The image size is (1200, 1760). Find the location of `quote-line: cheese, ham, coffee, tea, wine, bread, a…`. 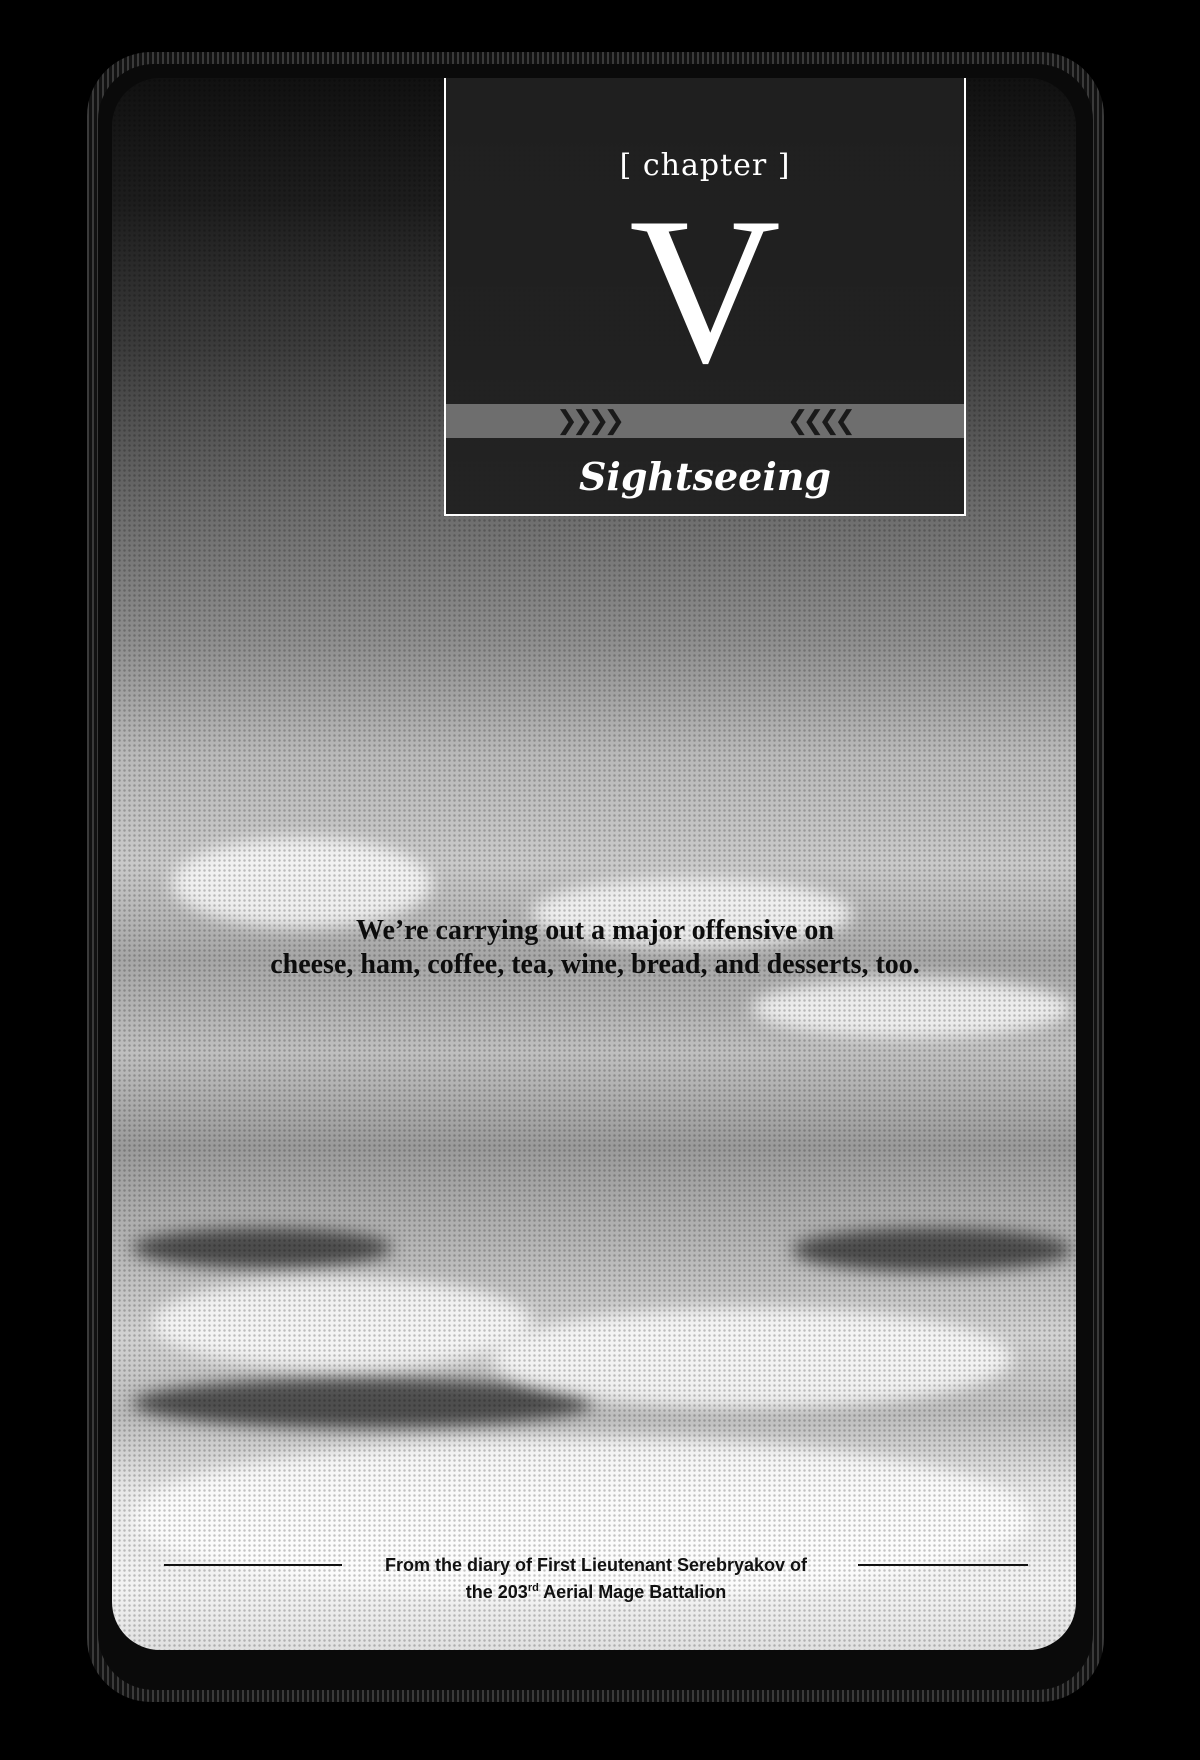

quote-line: cheese, ham, coffee, tea, wine, bread, a… is located at coordinates (595, 964).